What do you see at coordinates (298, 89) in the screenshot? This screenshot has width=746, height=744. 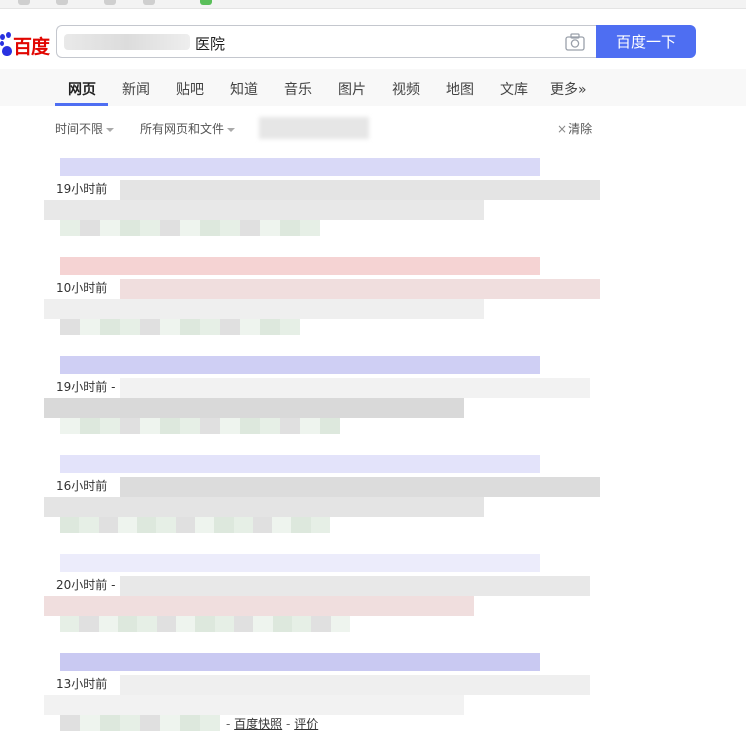 I see `tab-music: 音乐` at bounding box center [298, 89].